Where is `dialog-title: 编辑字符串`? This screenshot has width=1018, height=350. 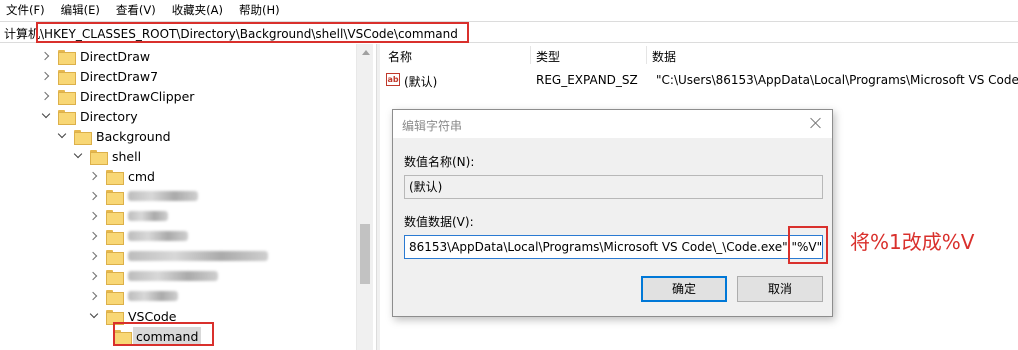 dialog-title: 编辑字符串 is located at coordinates (432, 126).